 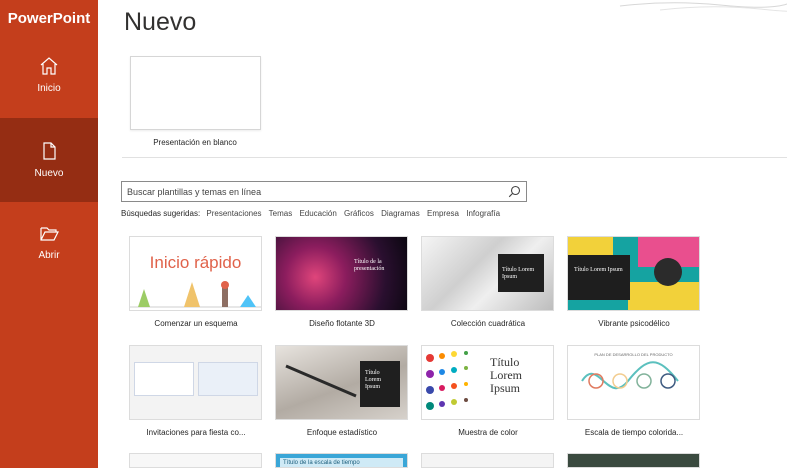 I want to click on color-dots, so click(x=447, y=380).